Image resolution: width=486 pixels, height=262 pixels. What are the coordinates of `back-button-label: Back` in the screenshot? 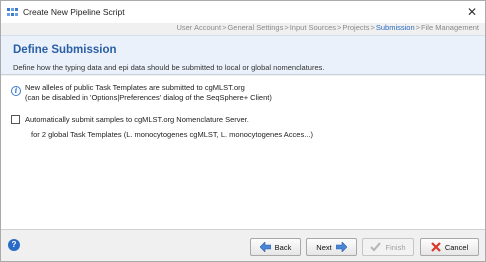 It's located at (283, 247).